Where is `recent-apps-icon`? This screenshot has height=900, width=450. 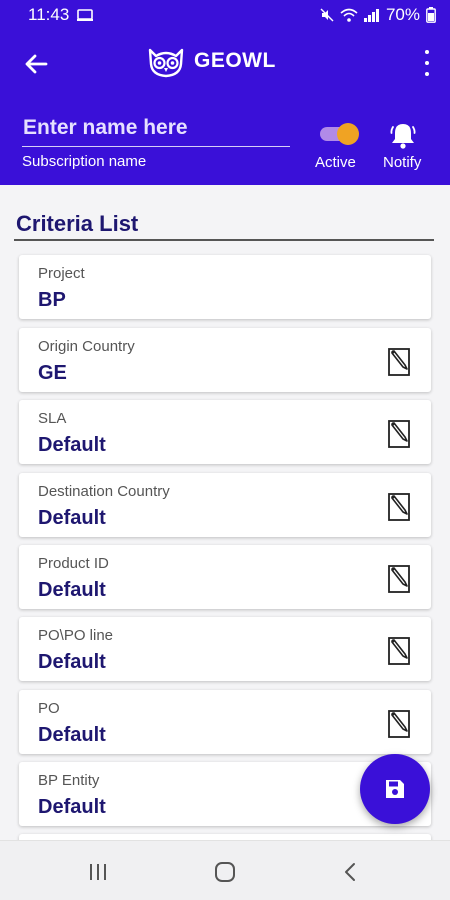
recent-apps-icon is located at coordinates (98, 872).